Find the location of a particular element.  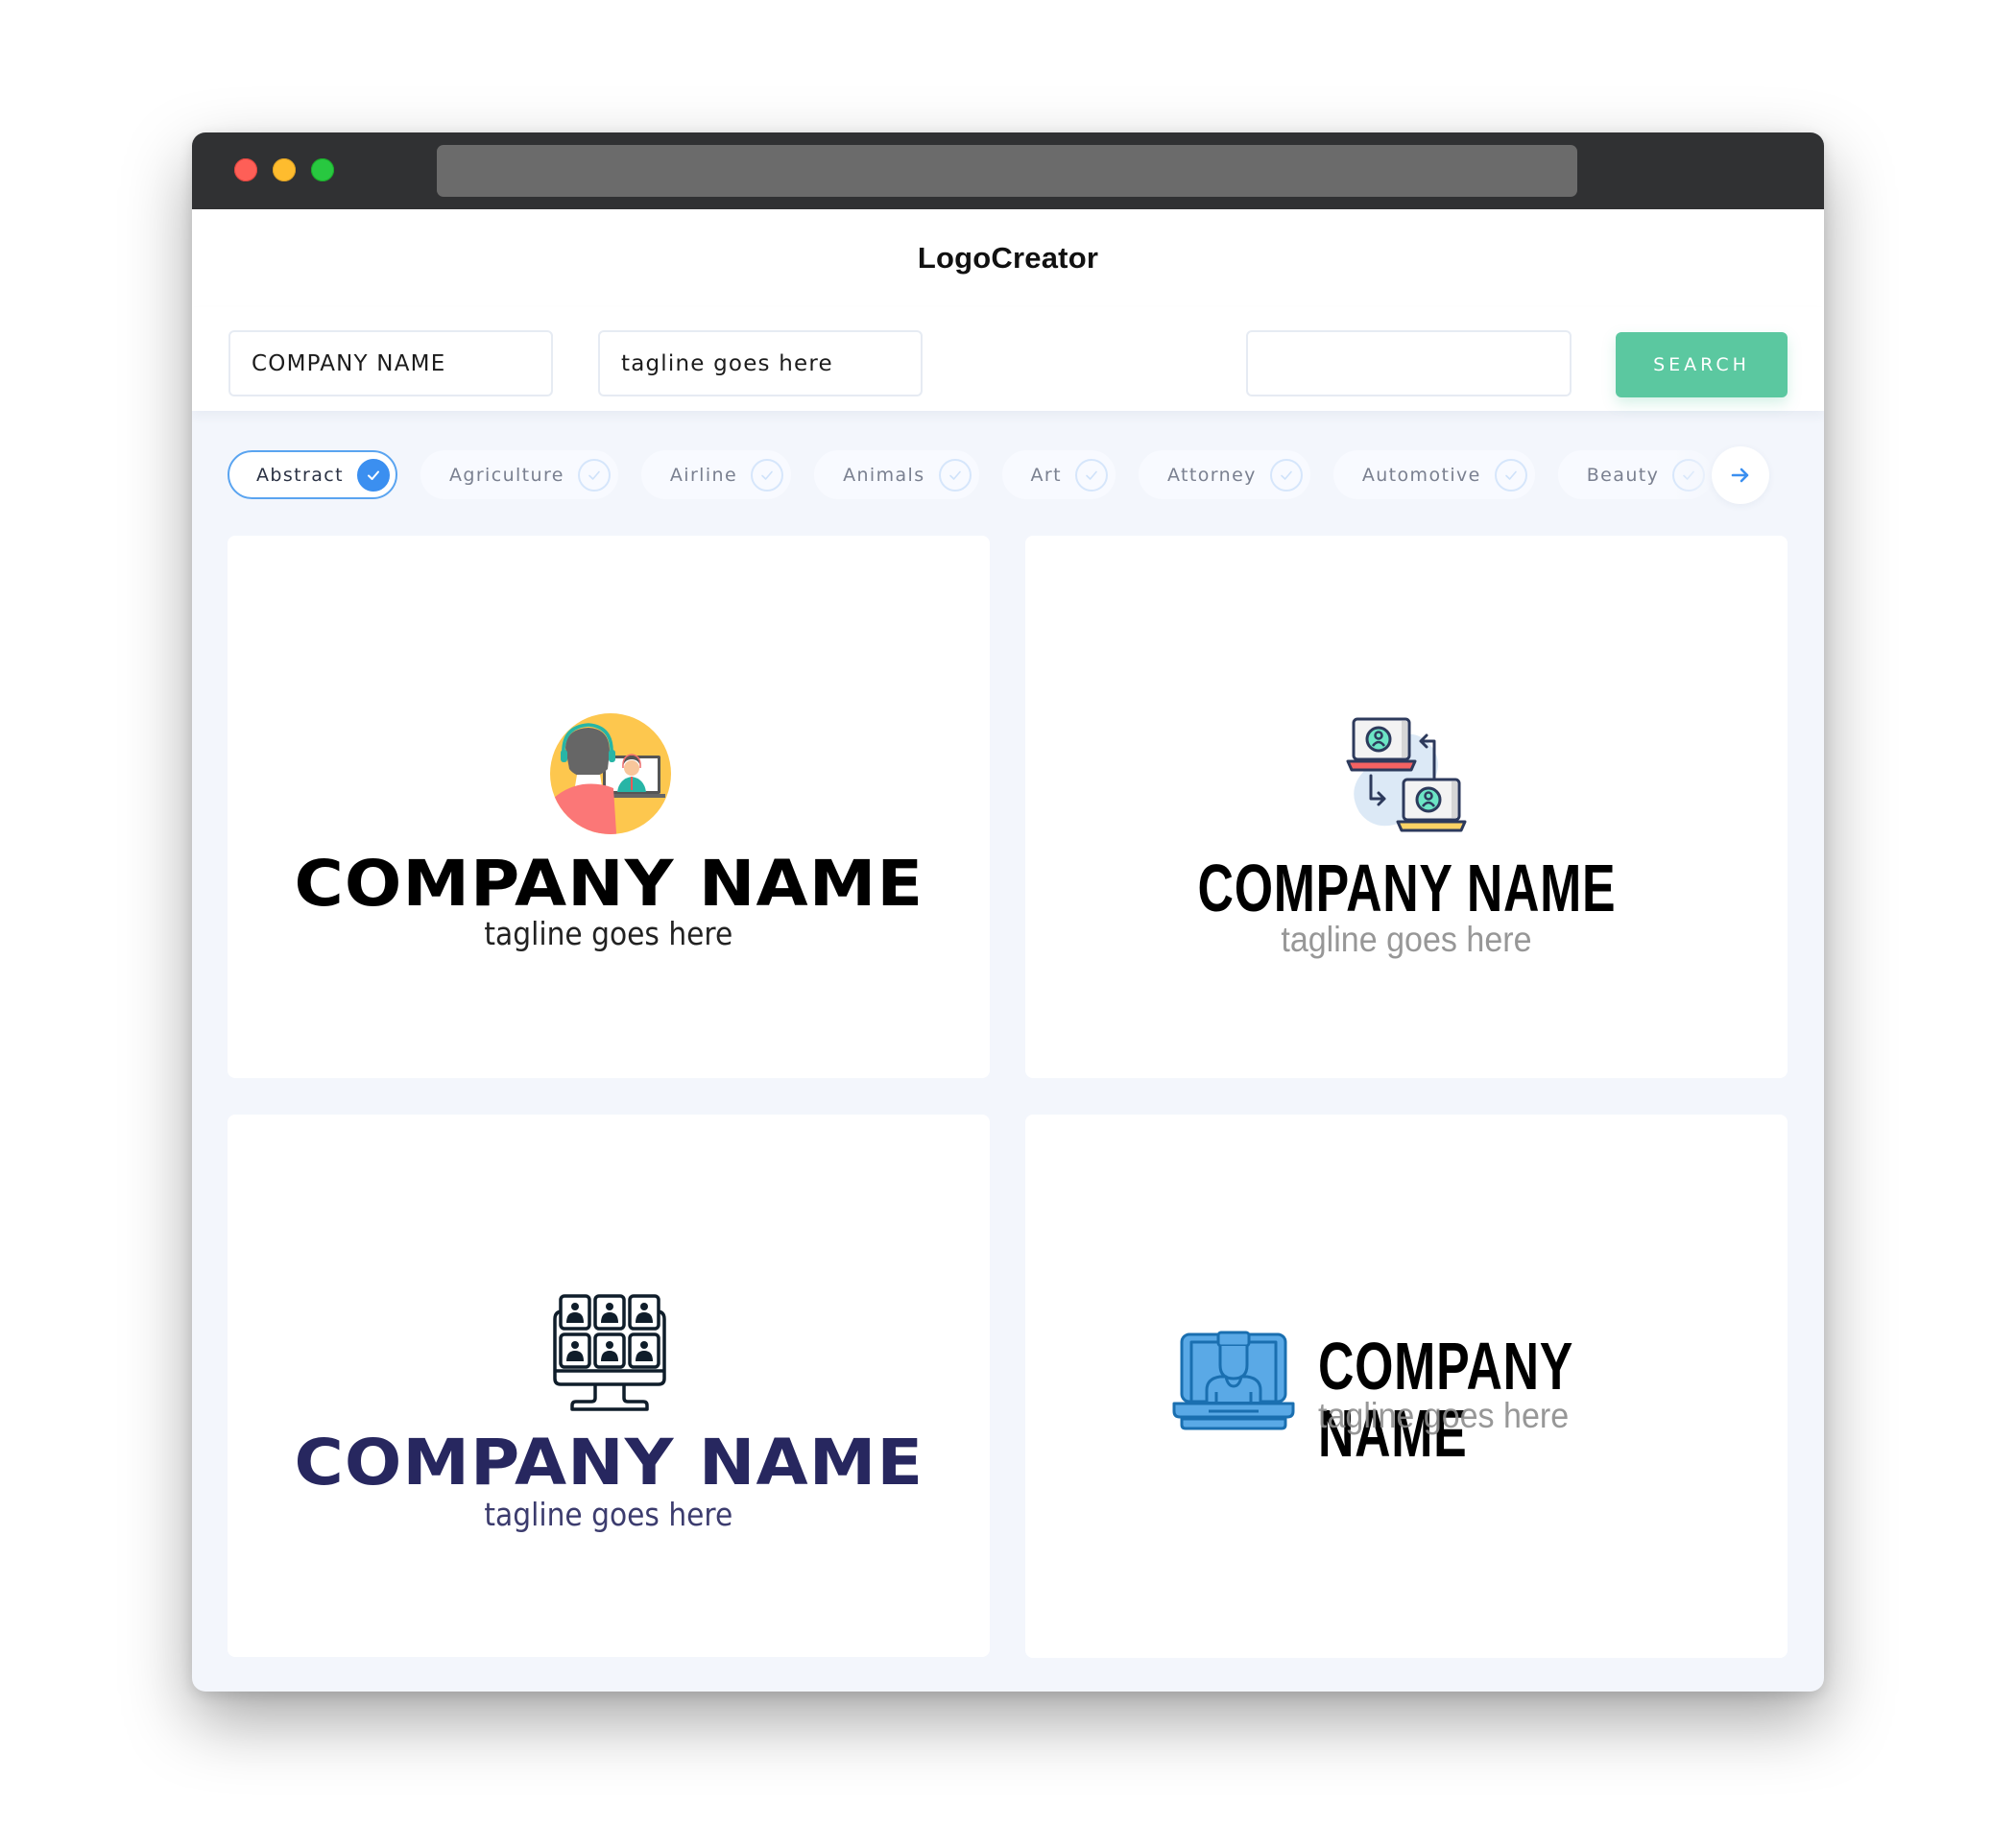

arrow-right-icon is located at coordinates (1740, 476).